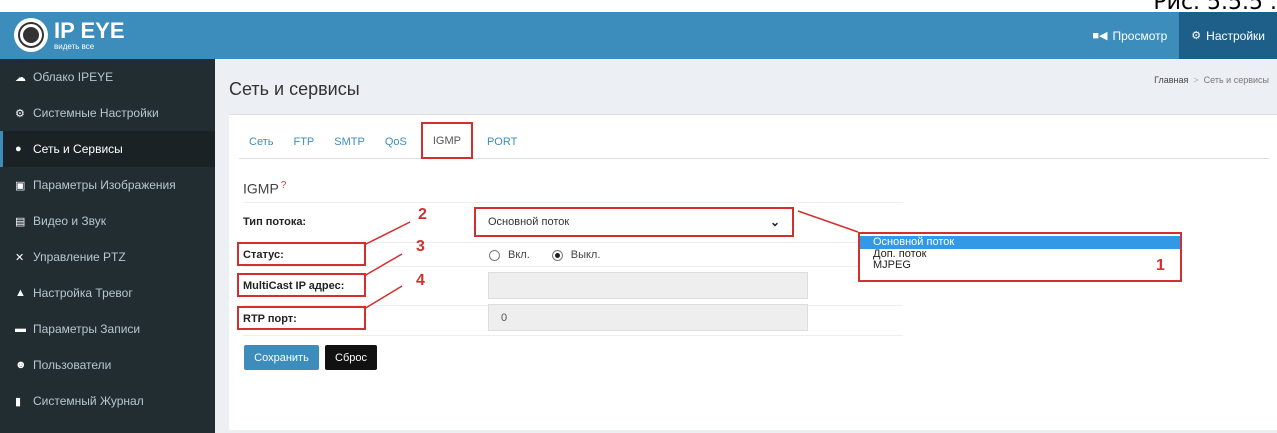  I want to click on rtp-port-field: 0, so click(648, 317).